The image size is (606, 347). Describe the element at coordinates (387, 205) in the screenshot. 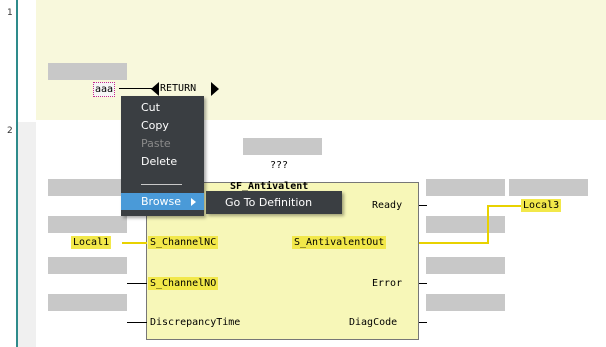

I see `pin-ready: Ready` at that location.